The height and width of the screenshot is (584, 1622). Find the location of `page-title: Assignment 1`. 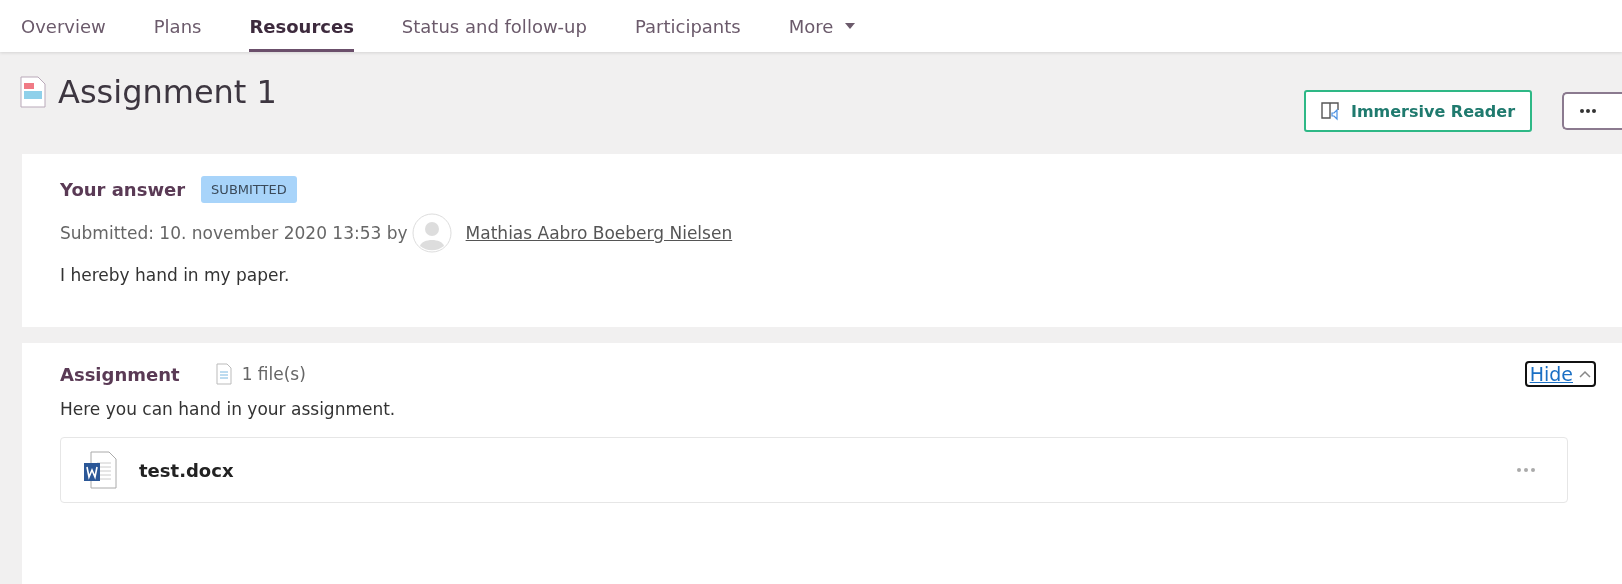

page-title: Assignment 1 is located at coordinates (167, 92).